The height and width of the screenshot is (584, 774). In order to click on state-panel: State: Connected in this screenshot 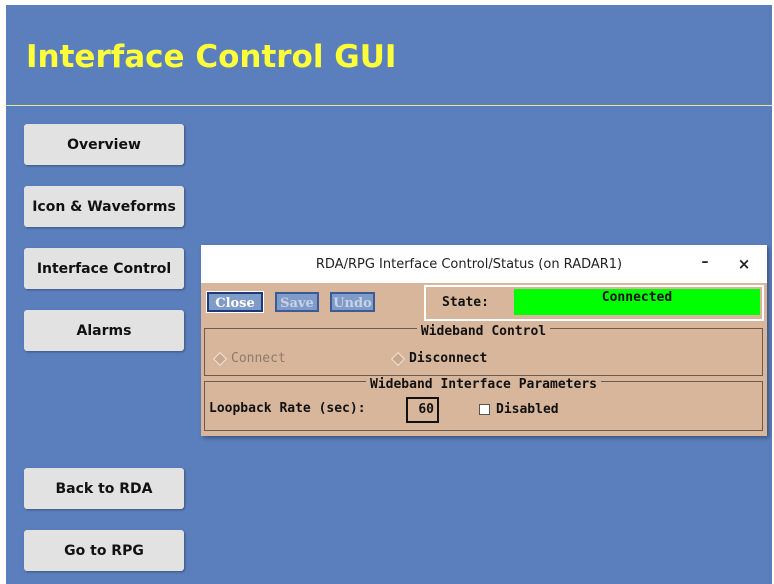, I will do `click(594, 303)`.